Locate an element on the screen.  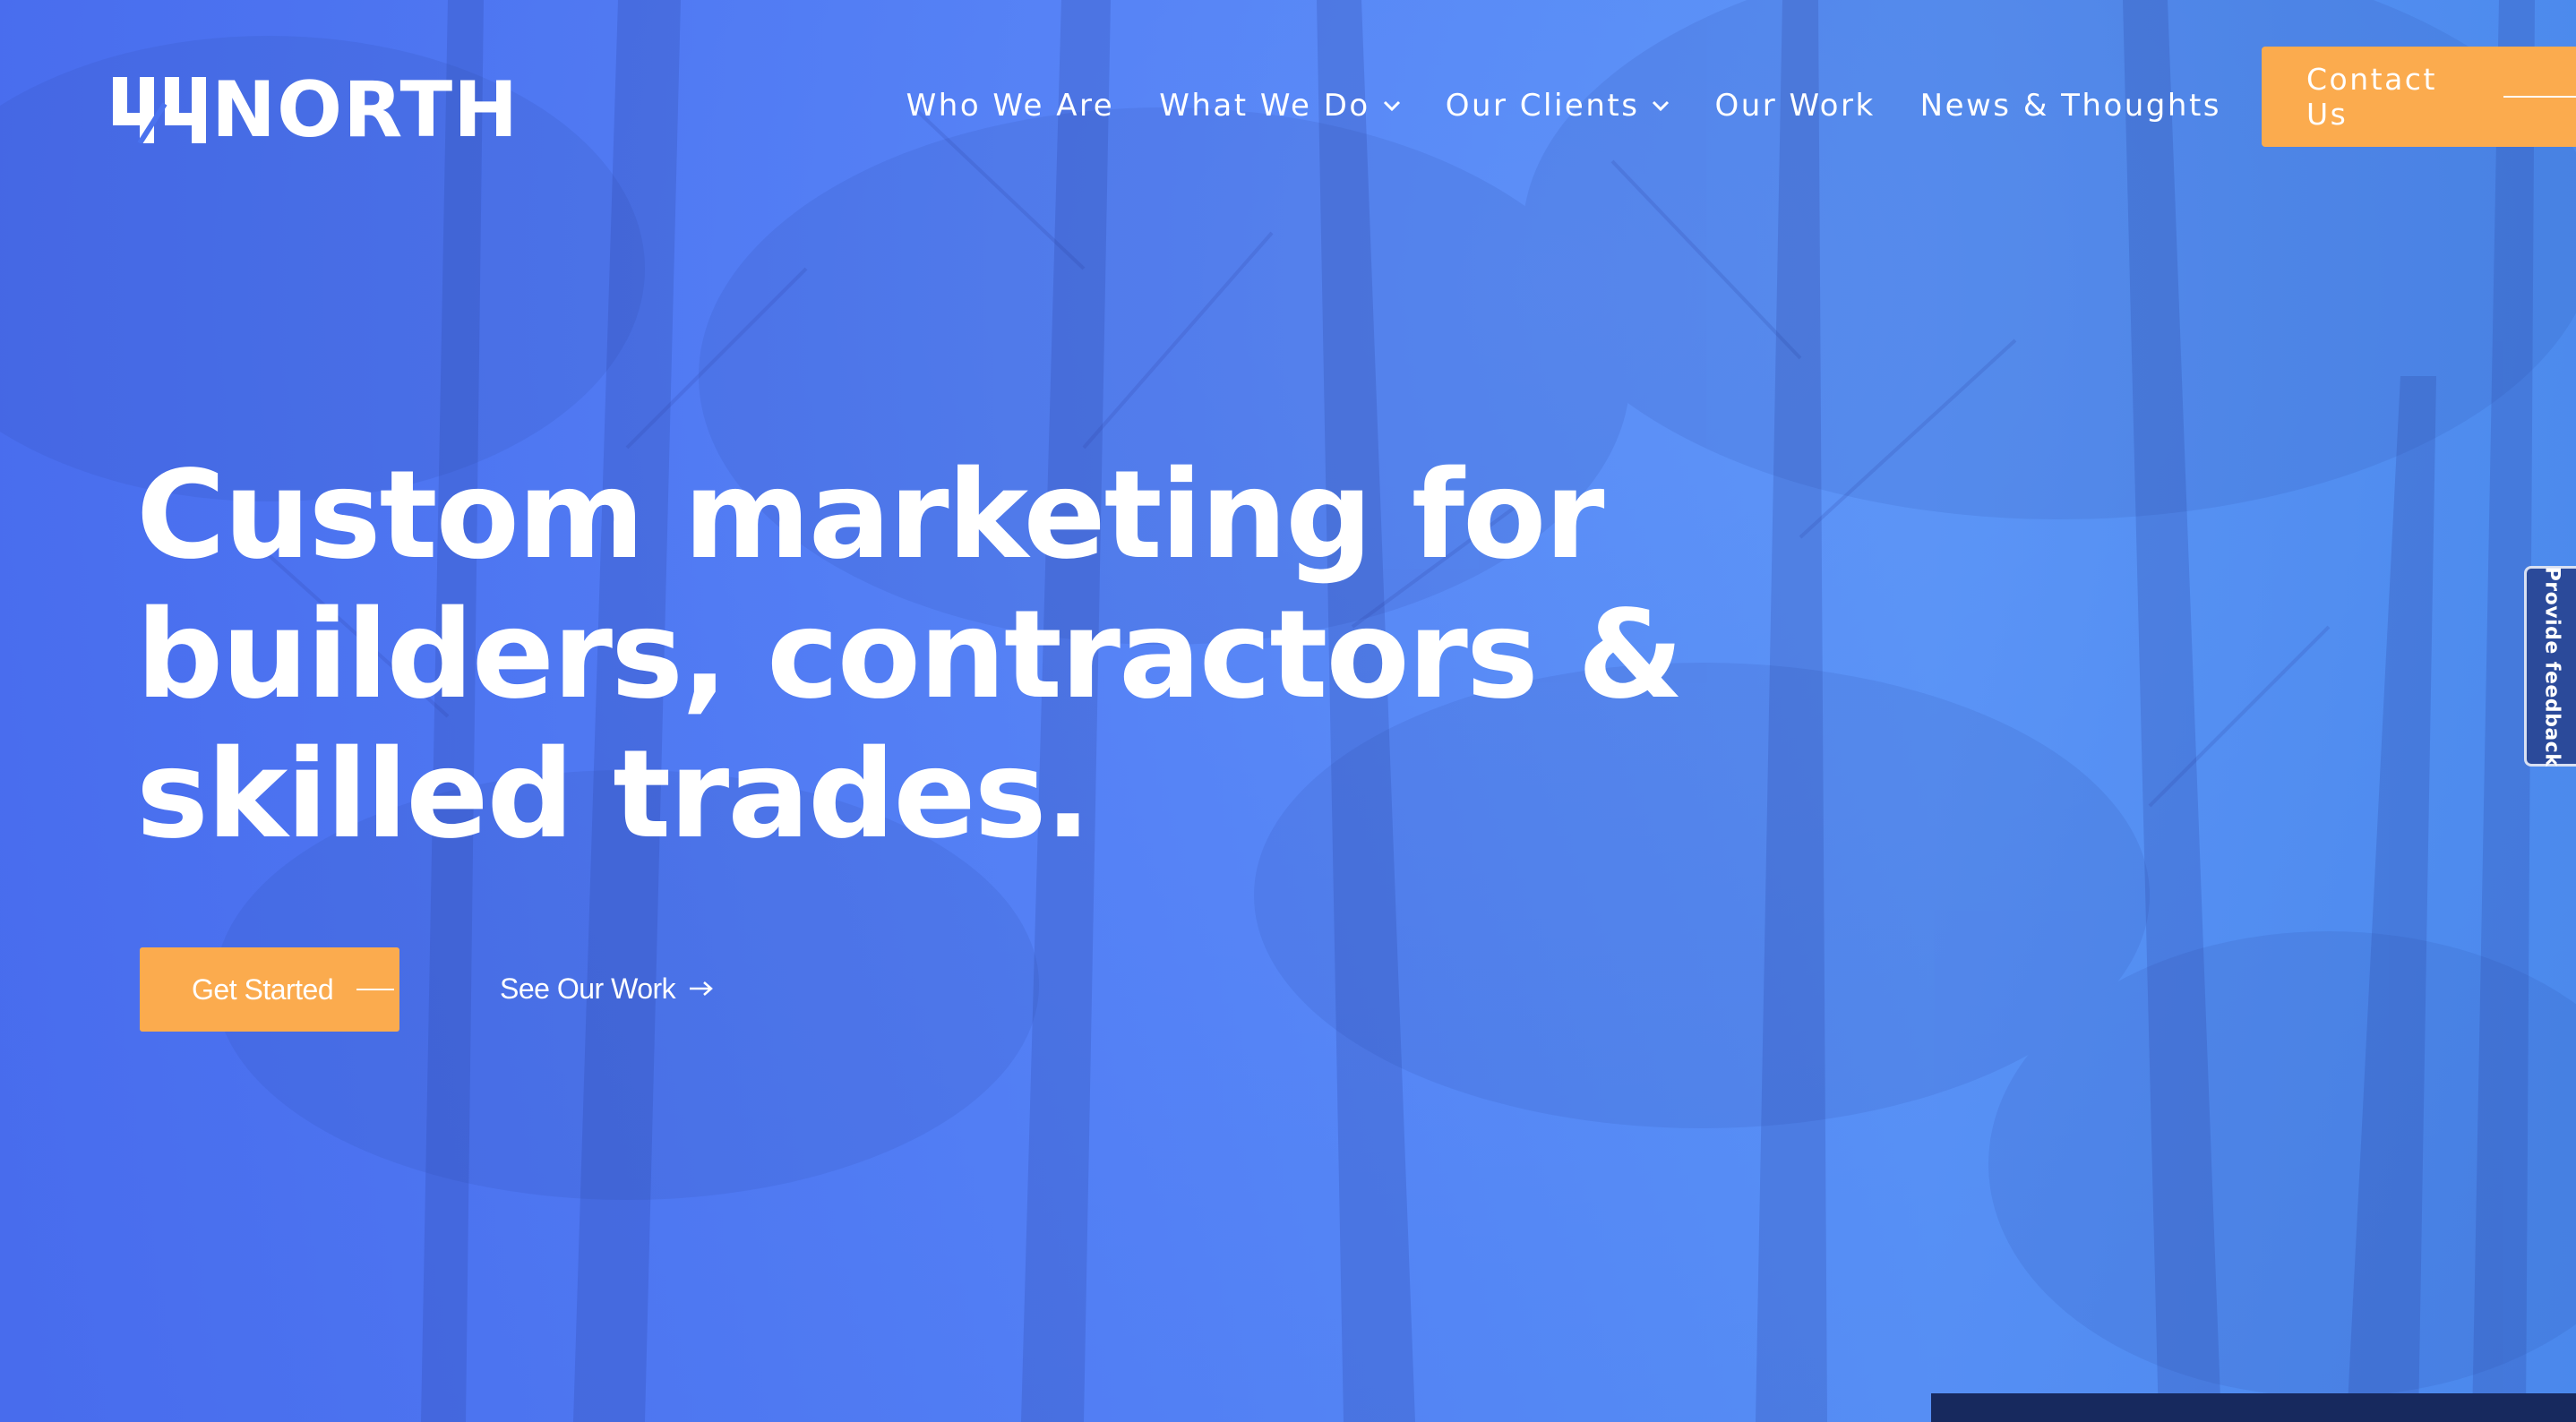
bottom-dark-strip is located at coordinates (2253, 1407).